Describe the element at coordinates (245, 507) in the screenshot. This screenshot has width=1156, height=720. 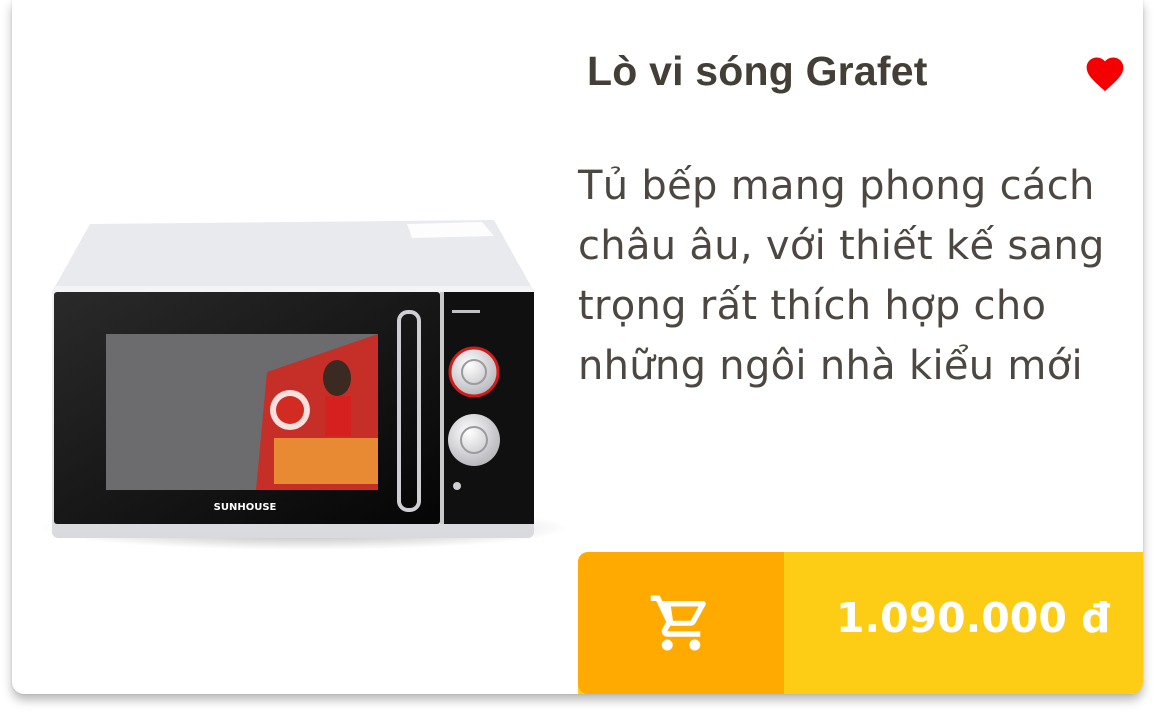
I see `brand-text: SUNHOUSE` at that location.